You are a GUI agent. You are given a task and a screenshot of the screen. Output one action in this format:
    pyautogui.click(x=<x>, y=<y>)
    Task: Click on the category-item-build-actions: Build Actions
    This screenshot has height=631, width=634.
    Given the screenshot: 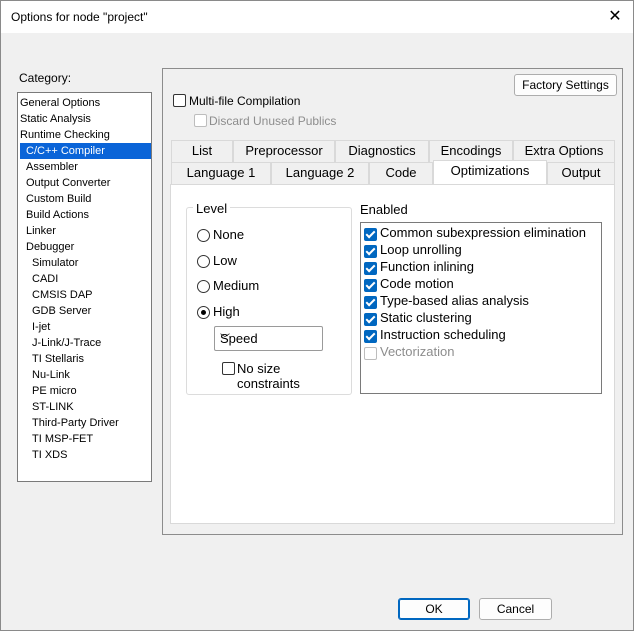 What is the action you would take?
    pyautogui.click(x=88, y=215)
    